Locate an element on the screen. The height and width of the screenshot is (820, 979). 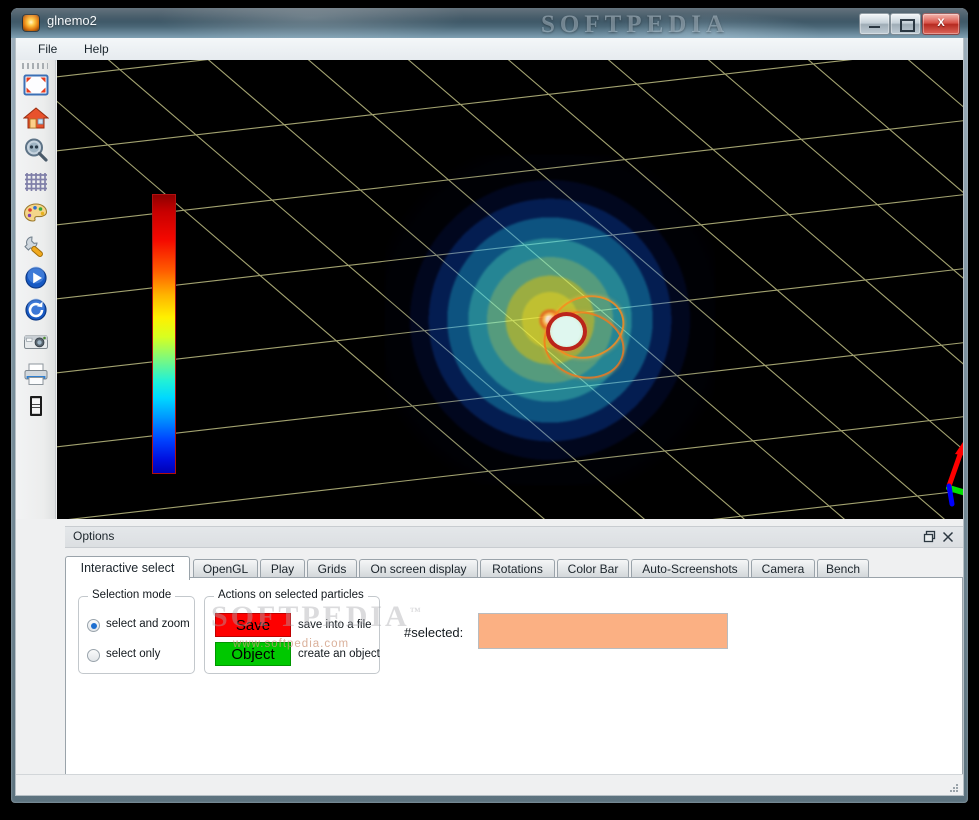
minimize-button is located at coordinates (874, 24).